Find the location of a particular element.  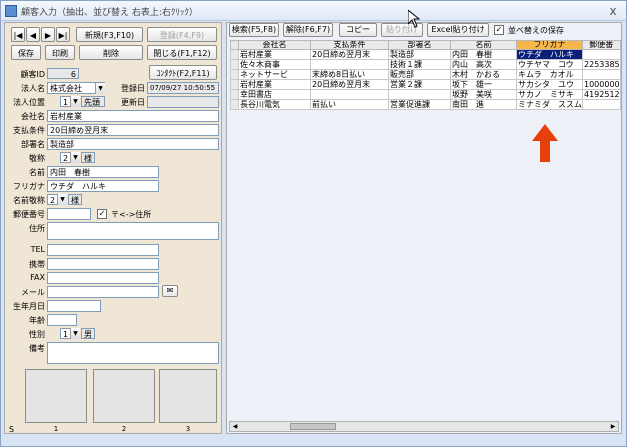

grid-cell: ウチヤマ コウ is located at coordinates (549, 64).